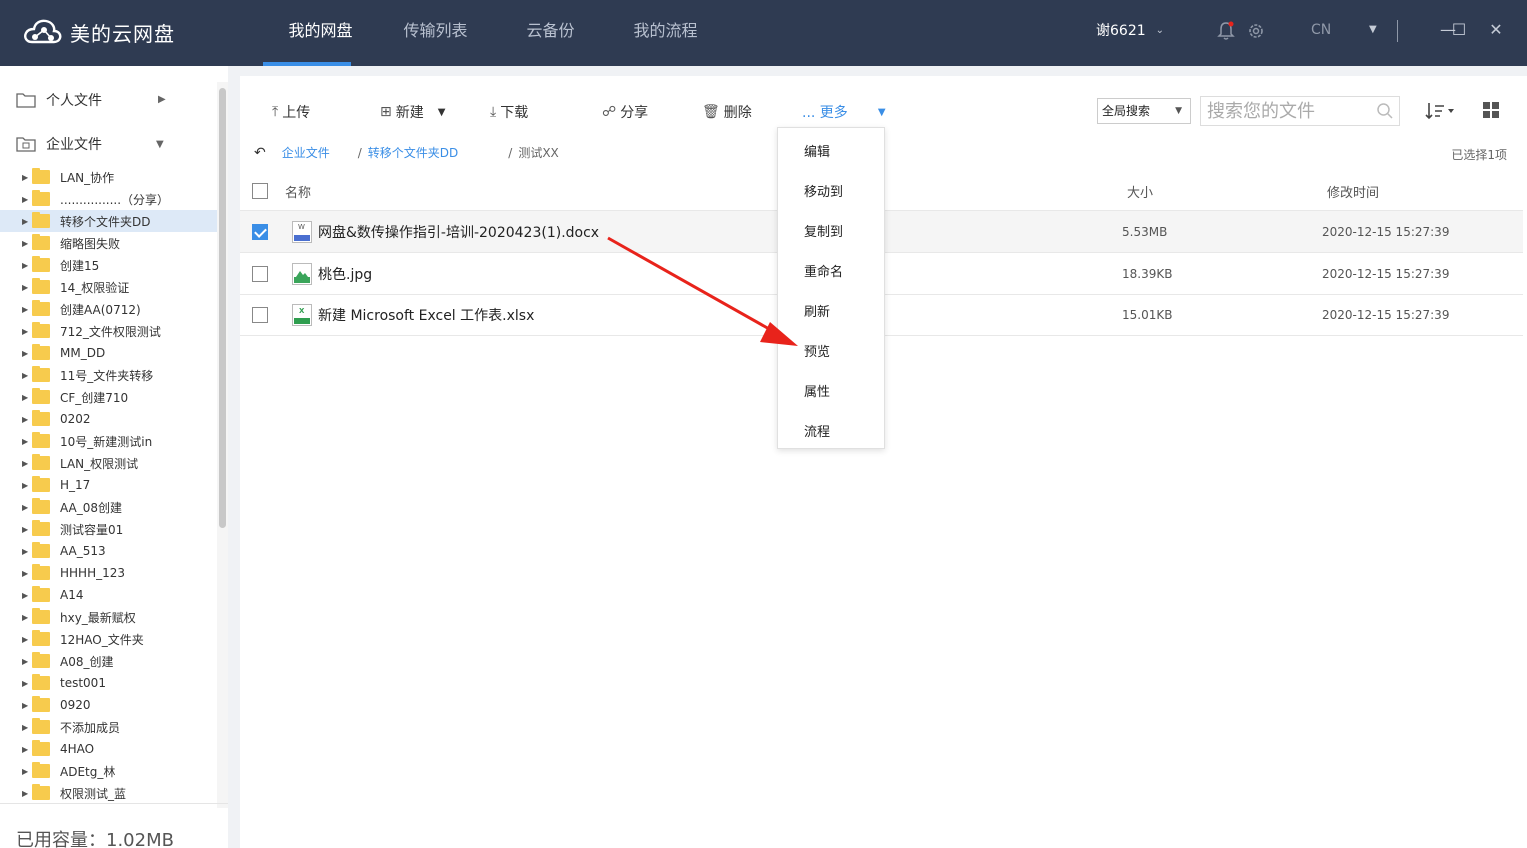  I want to click on more-button: ... 更多 ▼, so click(844, 112).